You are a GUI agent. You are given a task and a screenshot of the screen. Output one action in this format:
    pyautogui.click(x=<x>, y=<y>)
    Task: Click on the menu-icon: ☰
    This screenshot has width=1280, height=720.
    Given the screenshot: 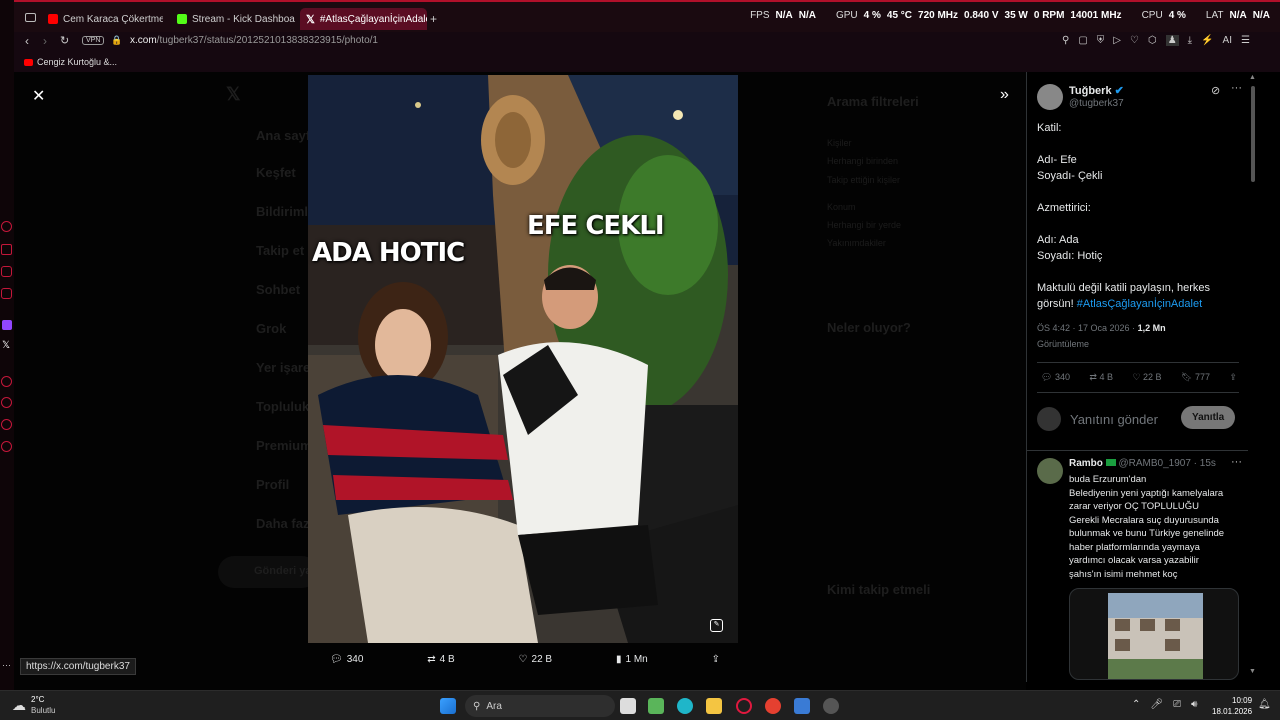 What is the action you would take?
    pyautogui.click(x=1245, y=40)
    